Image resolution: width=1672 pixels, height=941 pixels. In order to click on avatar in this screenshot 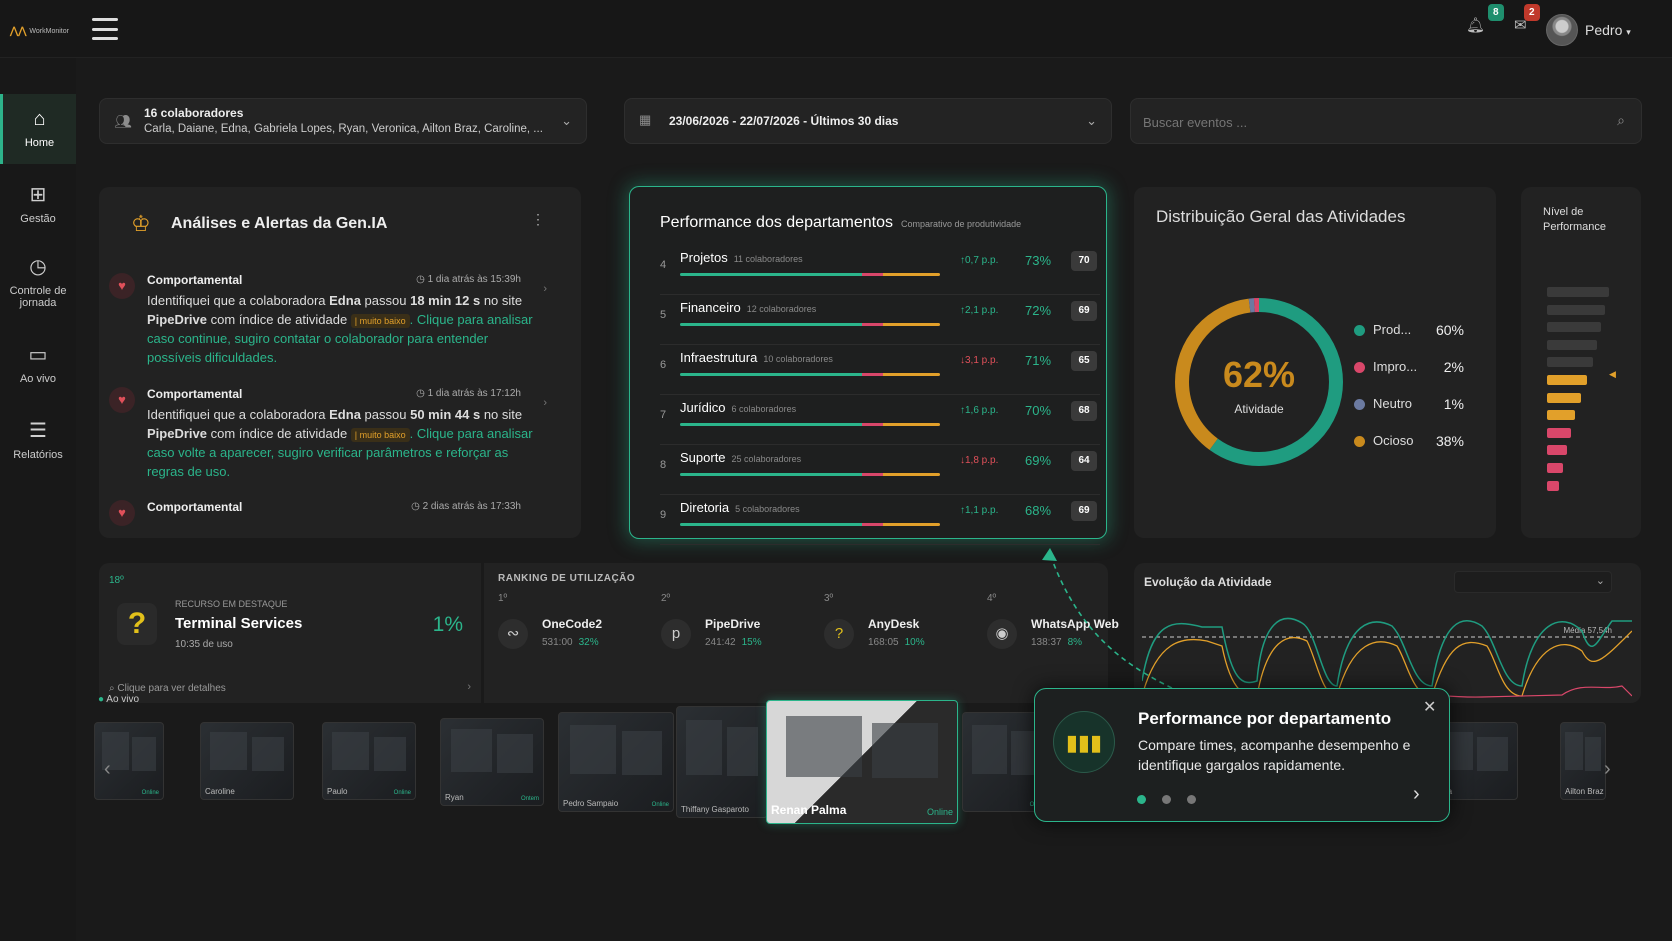, I will do `click(1562, 30)`.